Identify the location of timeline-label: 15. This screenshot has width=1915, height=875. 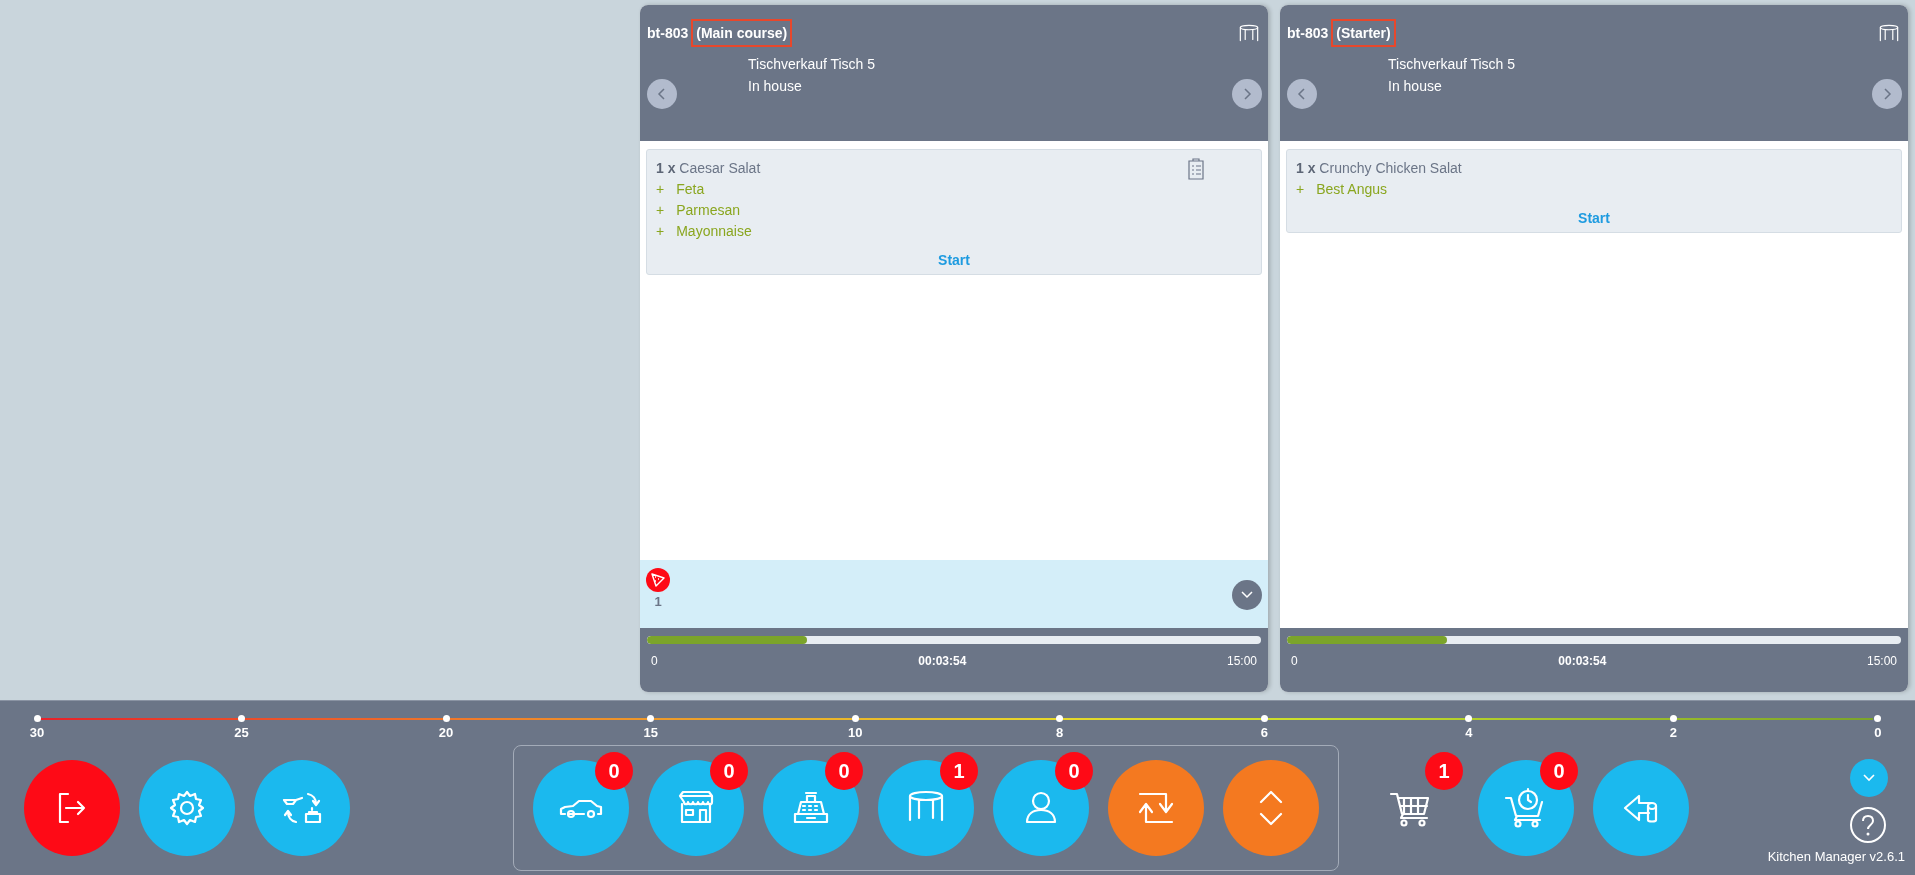
(650, 732).